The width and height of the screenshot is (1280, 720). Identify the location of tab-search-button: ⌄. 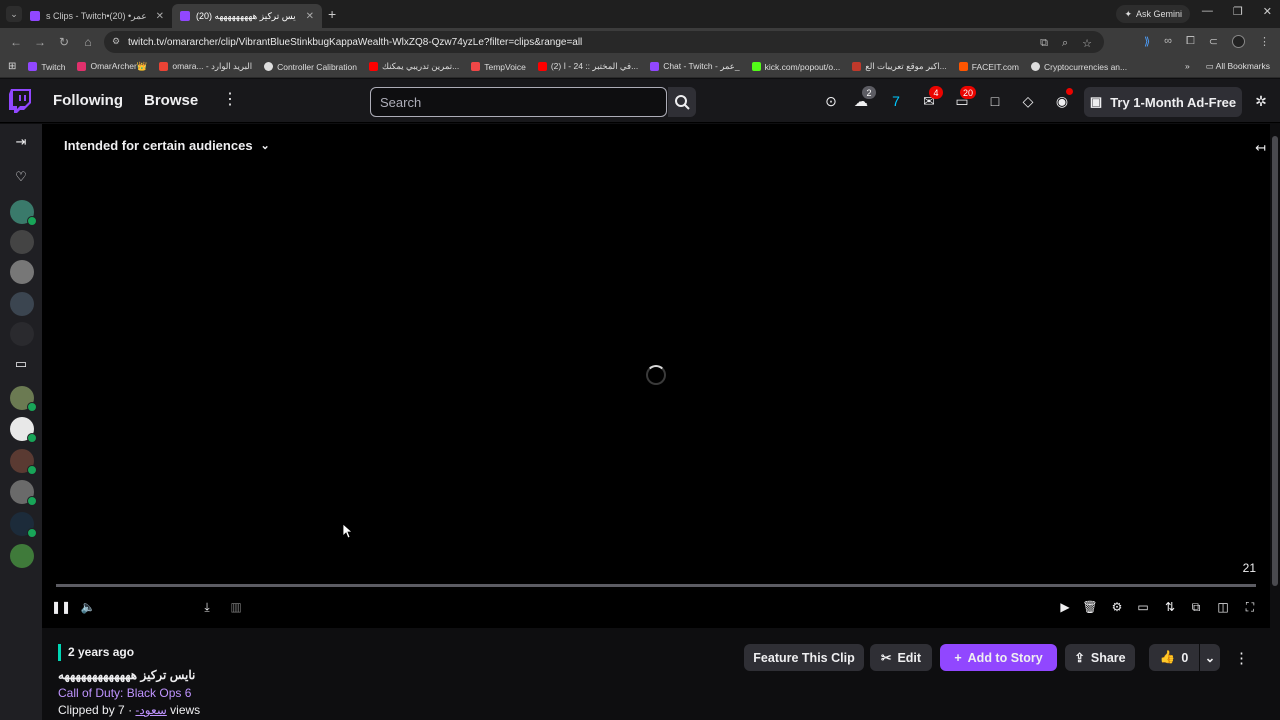
(14, 14).